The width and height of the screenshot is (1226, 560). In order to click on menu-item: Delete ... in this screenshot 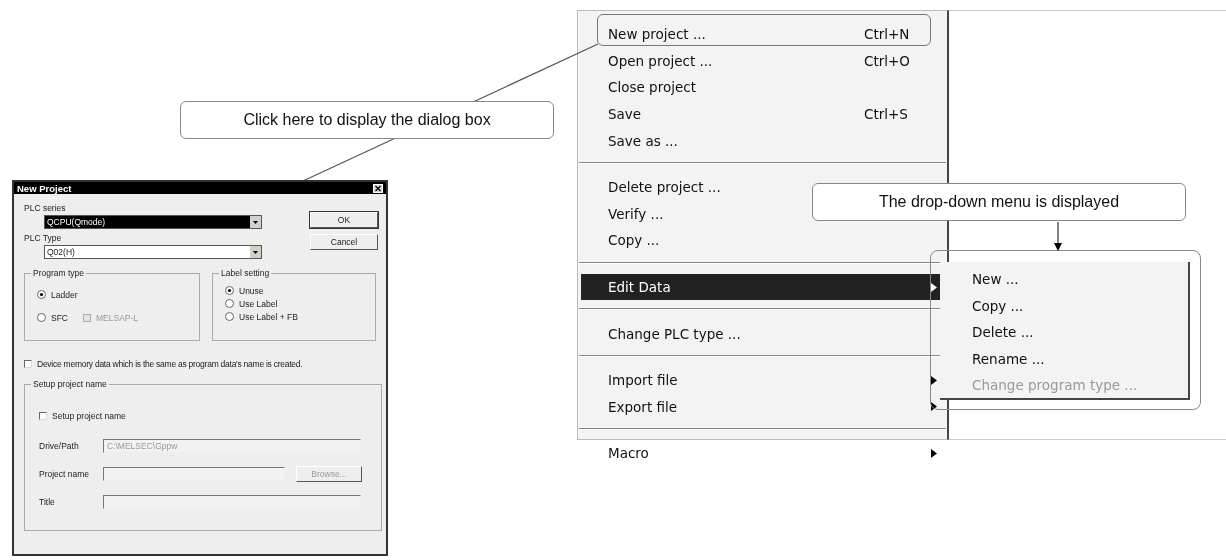, I will do `click(1080, 332)`.